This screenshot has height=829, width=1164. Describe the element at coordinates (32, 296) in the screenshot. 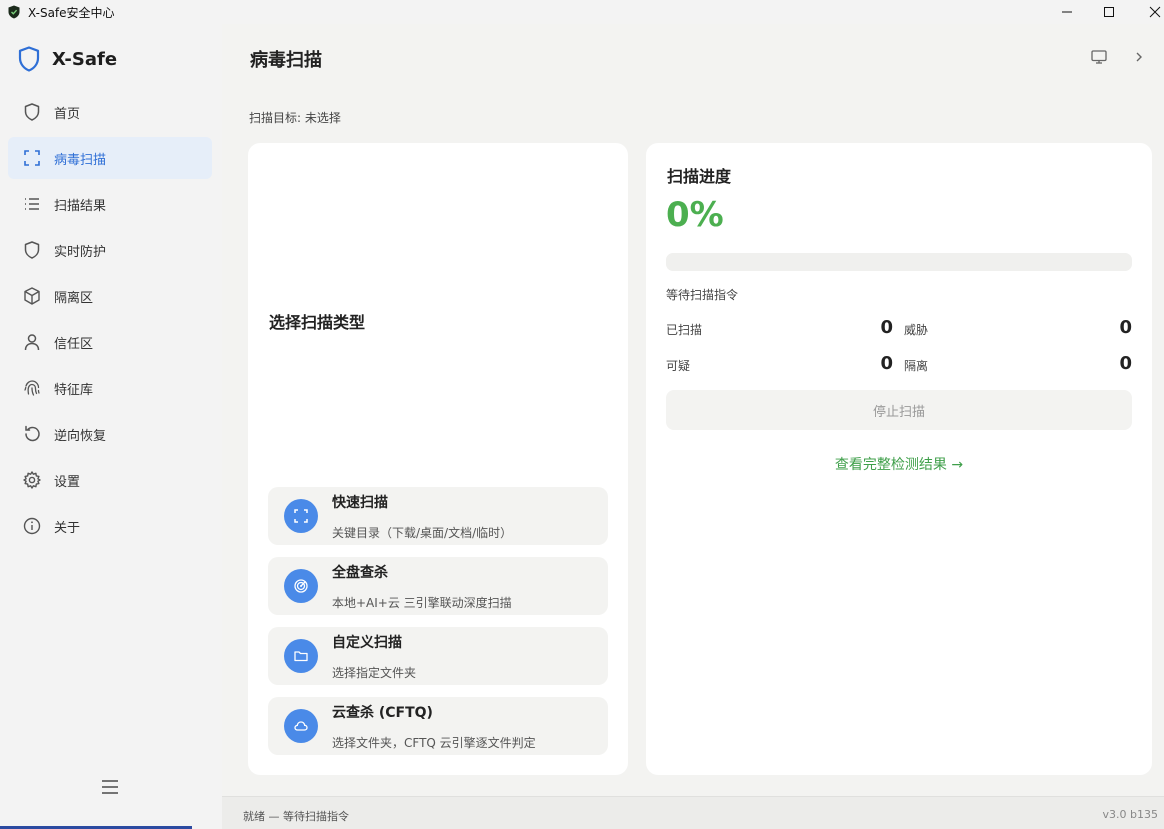

I see `box-icon` at that location.